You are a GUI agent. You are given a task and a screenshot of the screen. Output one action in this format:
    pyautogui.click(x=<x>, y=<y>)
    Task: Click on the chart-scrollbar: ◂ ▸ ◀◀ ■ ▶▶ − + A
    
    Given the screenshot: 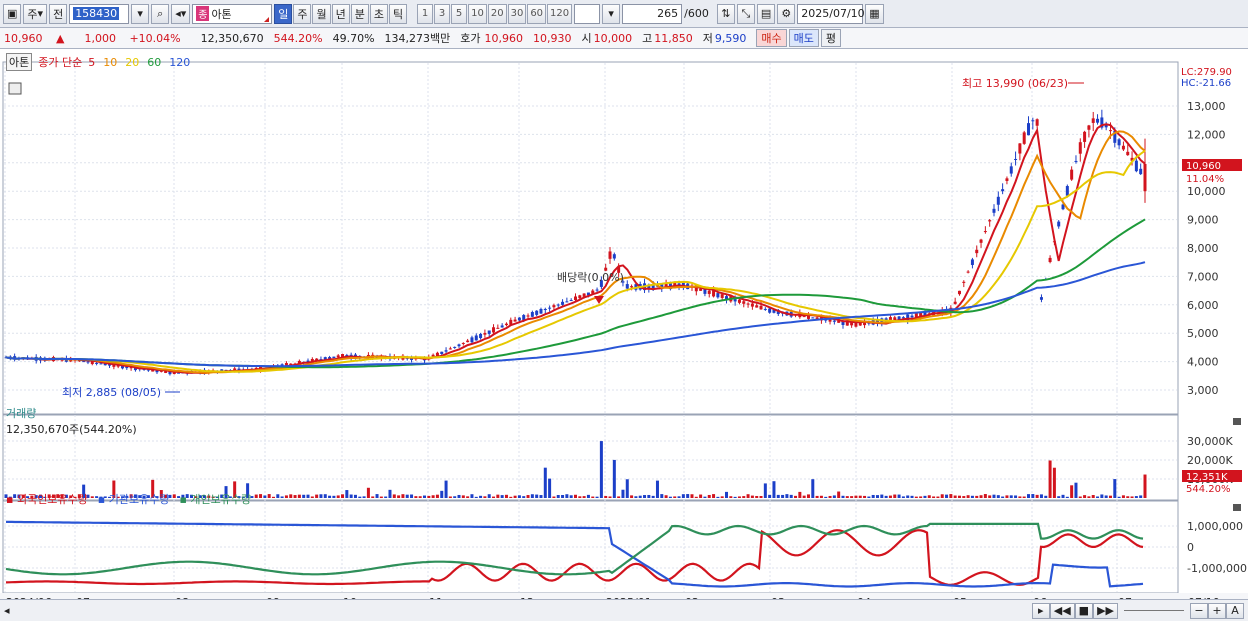 What is the action you would take?
    pyautogui.click(x=624, y=610)
    